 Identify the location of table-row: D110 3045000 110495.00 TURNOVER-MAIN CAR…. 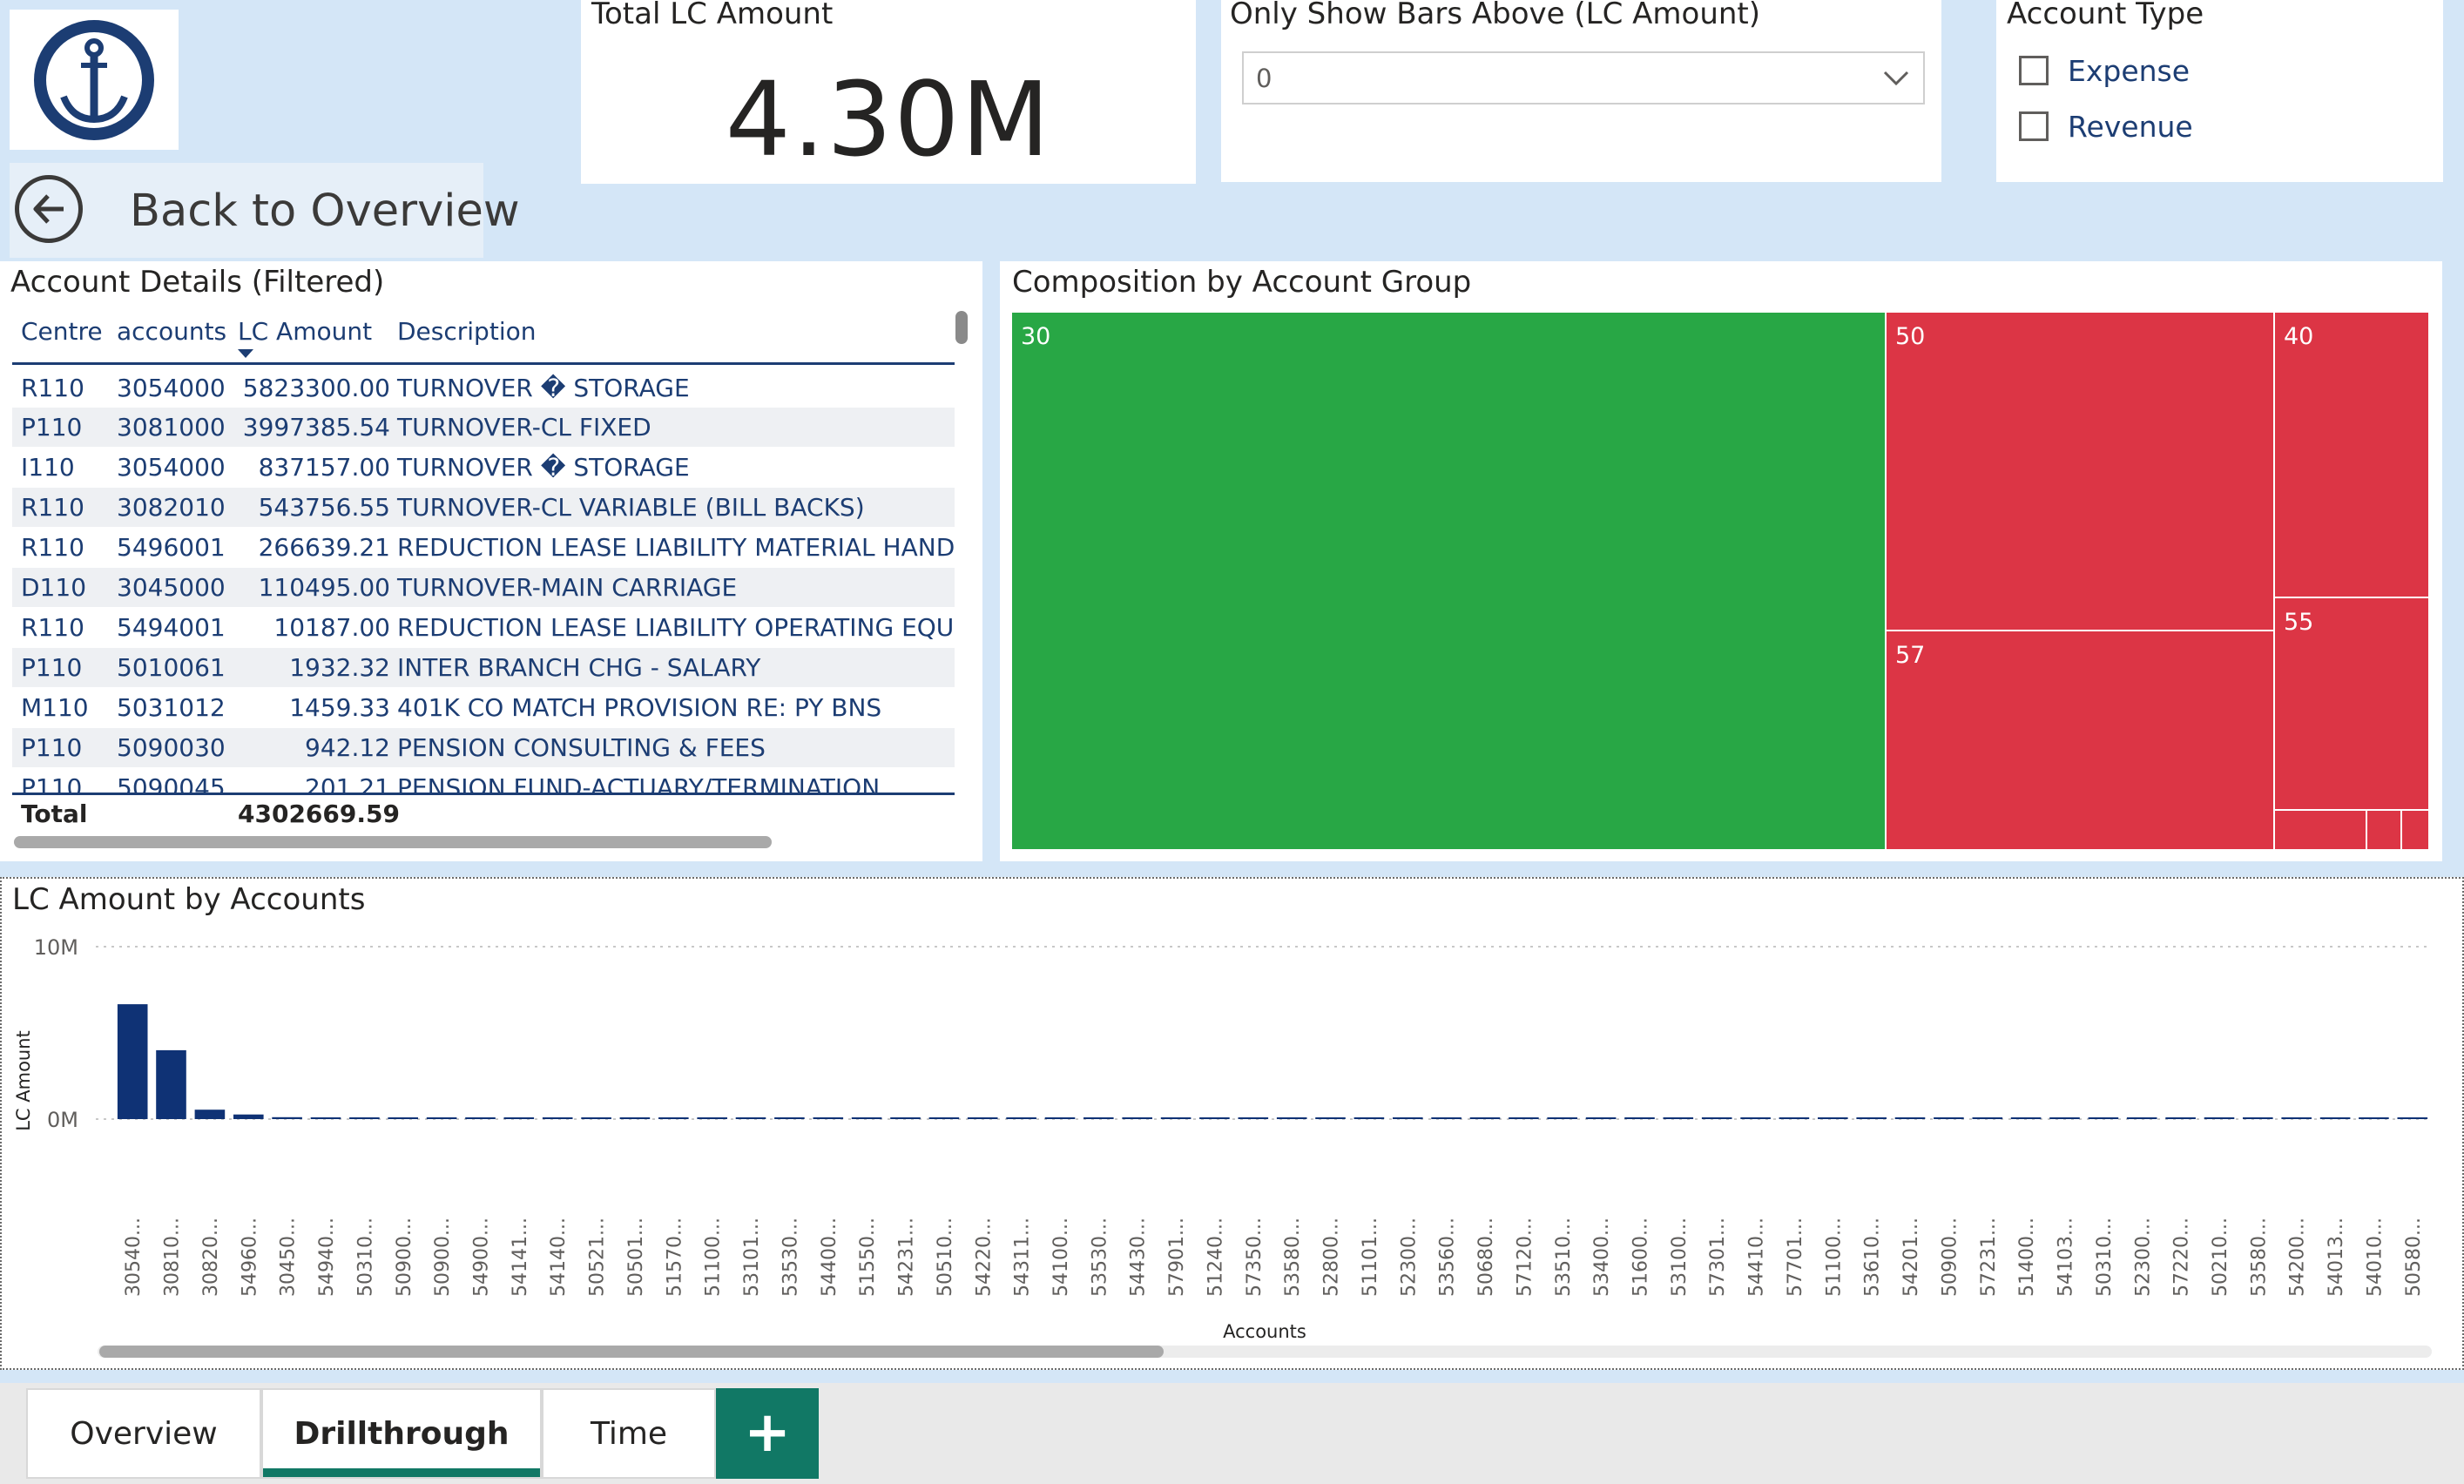
(483, 587).